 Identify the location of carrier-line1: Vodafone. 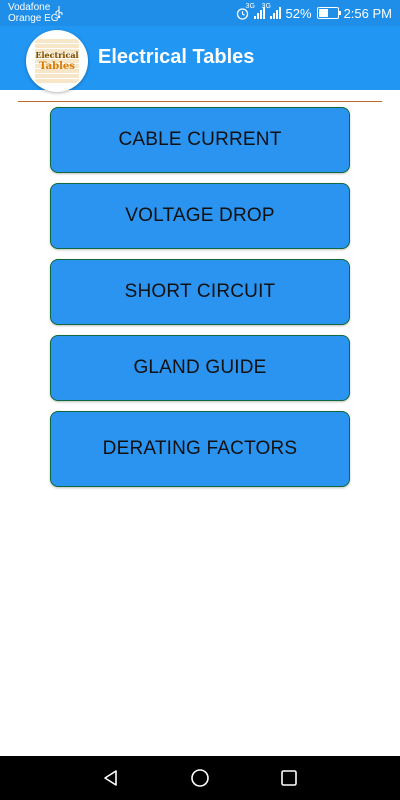
(29, 7).